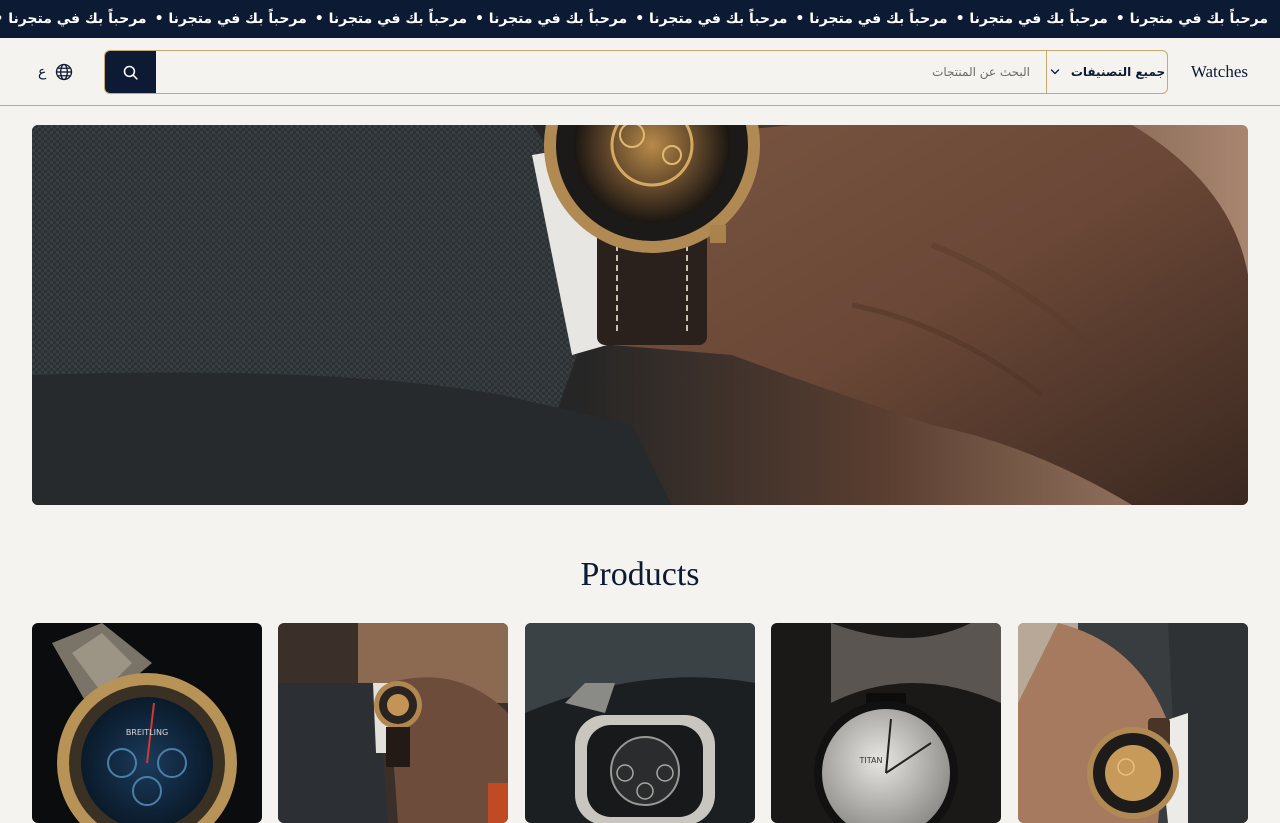 Image resolution: width=1280 pixels, height=823 pixels. I want to click on language-label: ع, so click(42, 72).